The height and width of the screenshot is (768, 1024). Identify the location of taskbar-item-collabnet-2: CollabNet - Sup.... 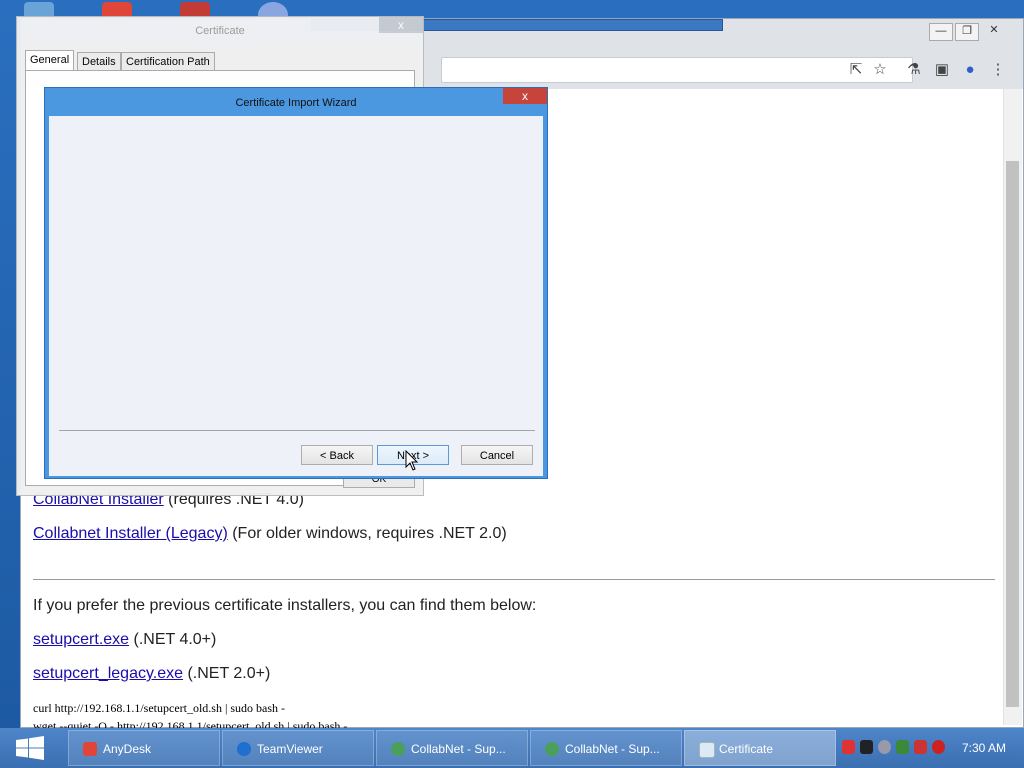
(606, 748).